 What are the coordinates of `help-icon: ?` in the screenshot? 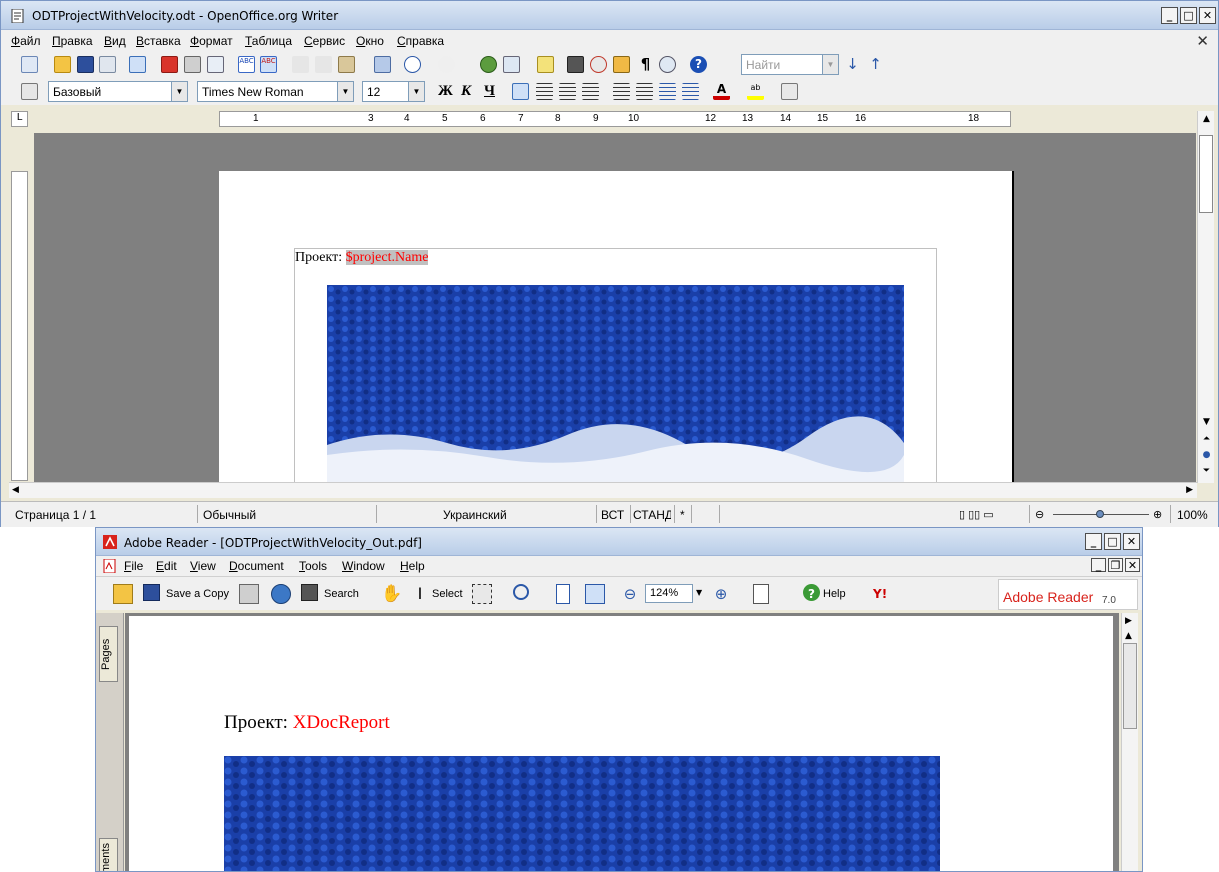 It's located at (811, 592).